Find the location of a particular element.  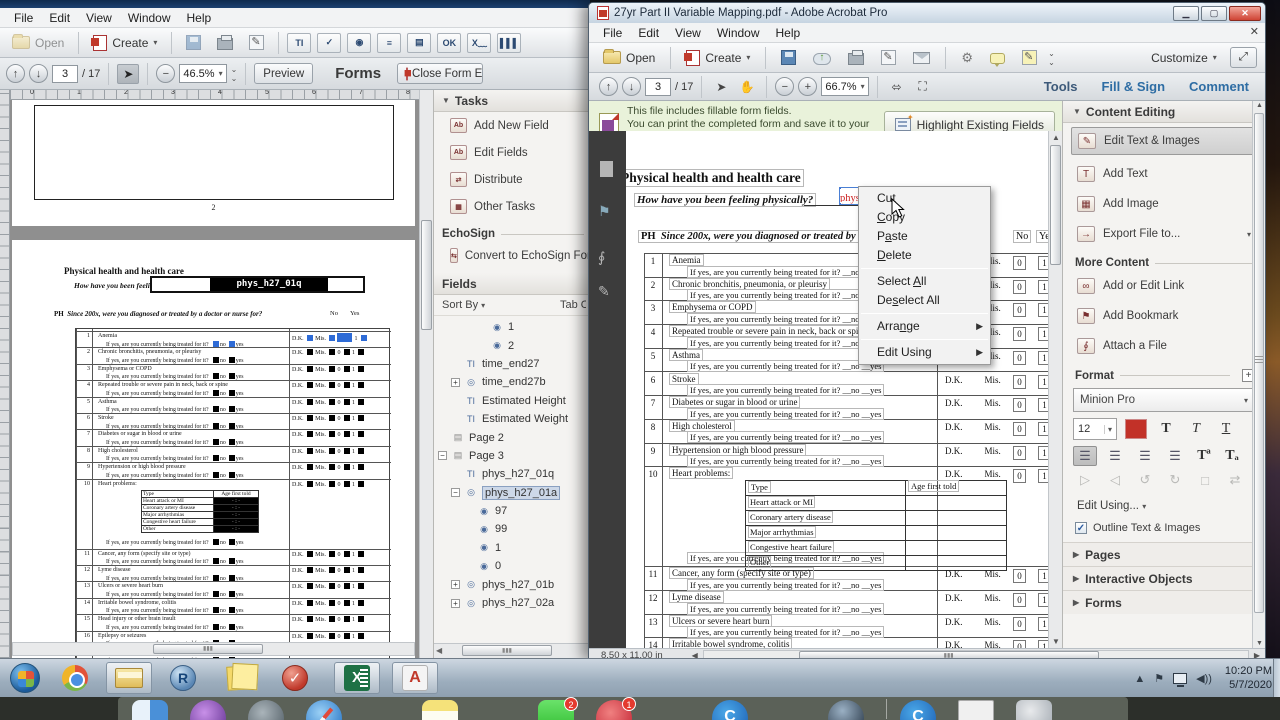

add-image-item: ▦ Add Image is located at coordinates (1164, 204).